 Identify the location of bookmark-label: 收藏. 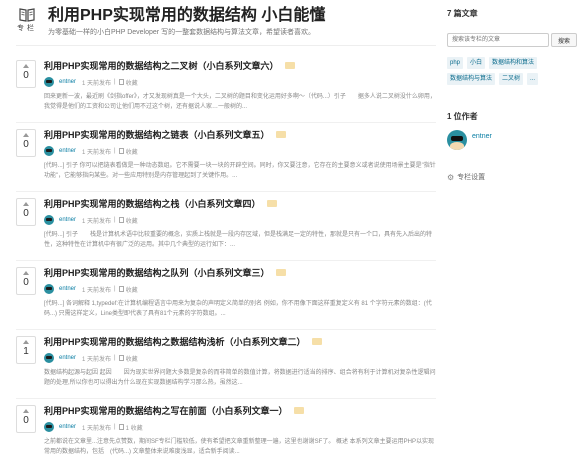
(131, 359).